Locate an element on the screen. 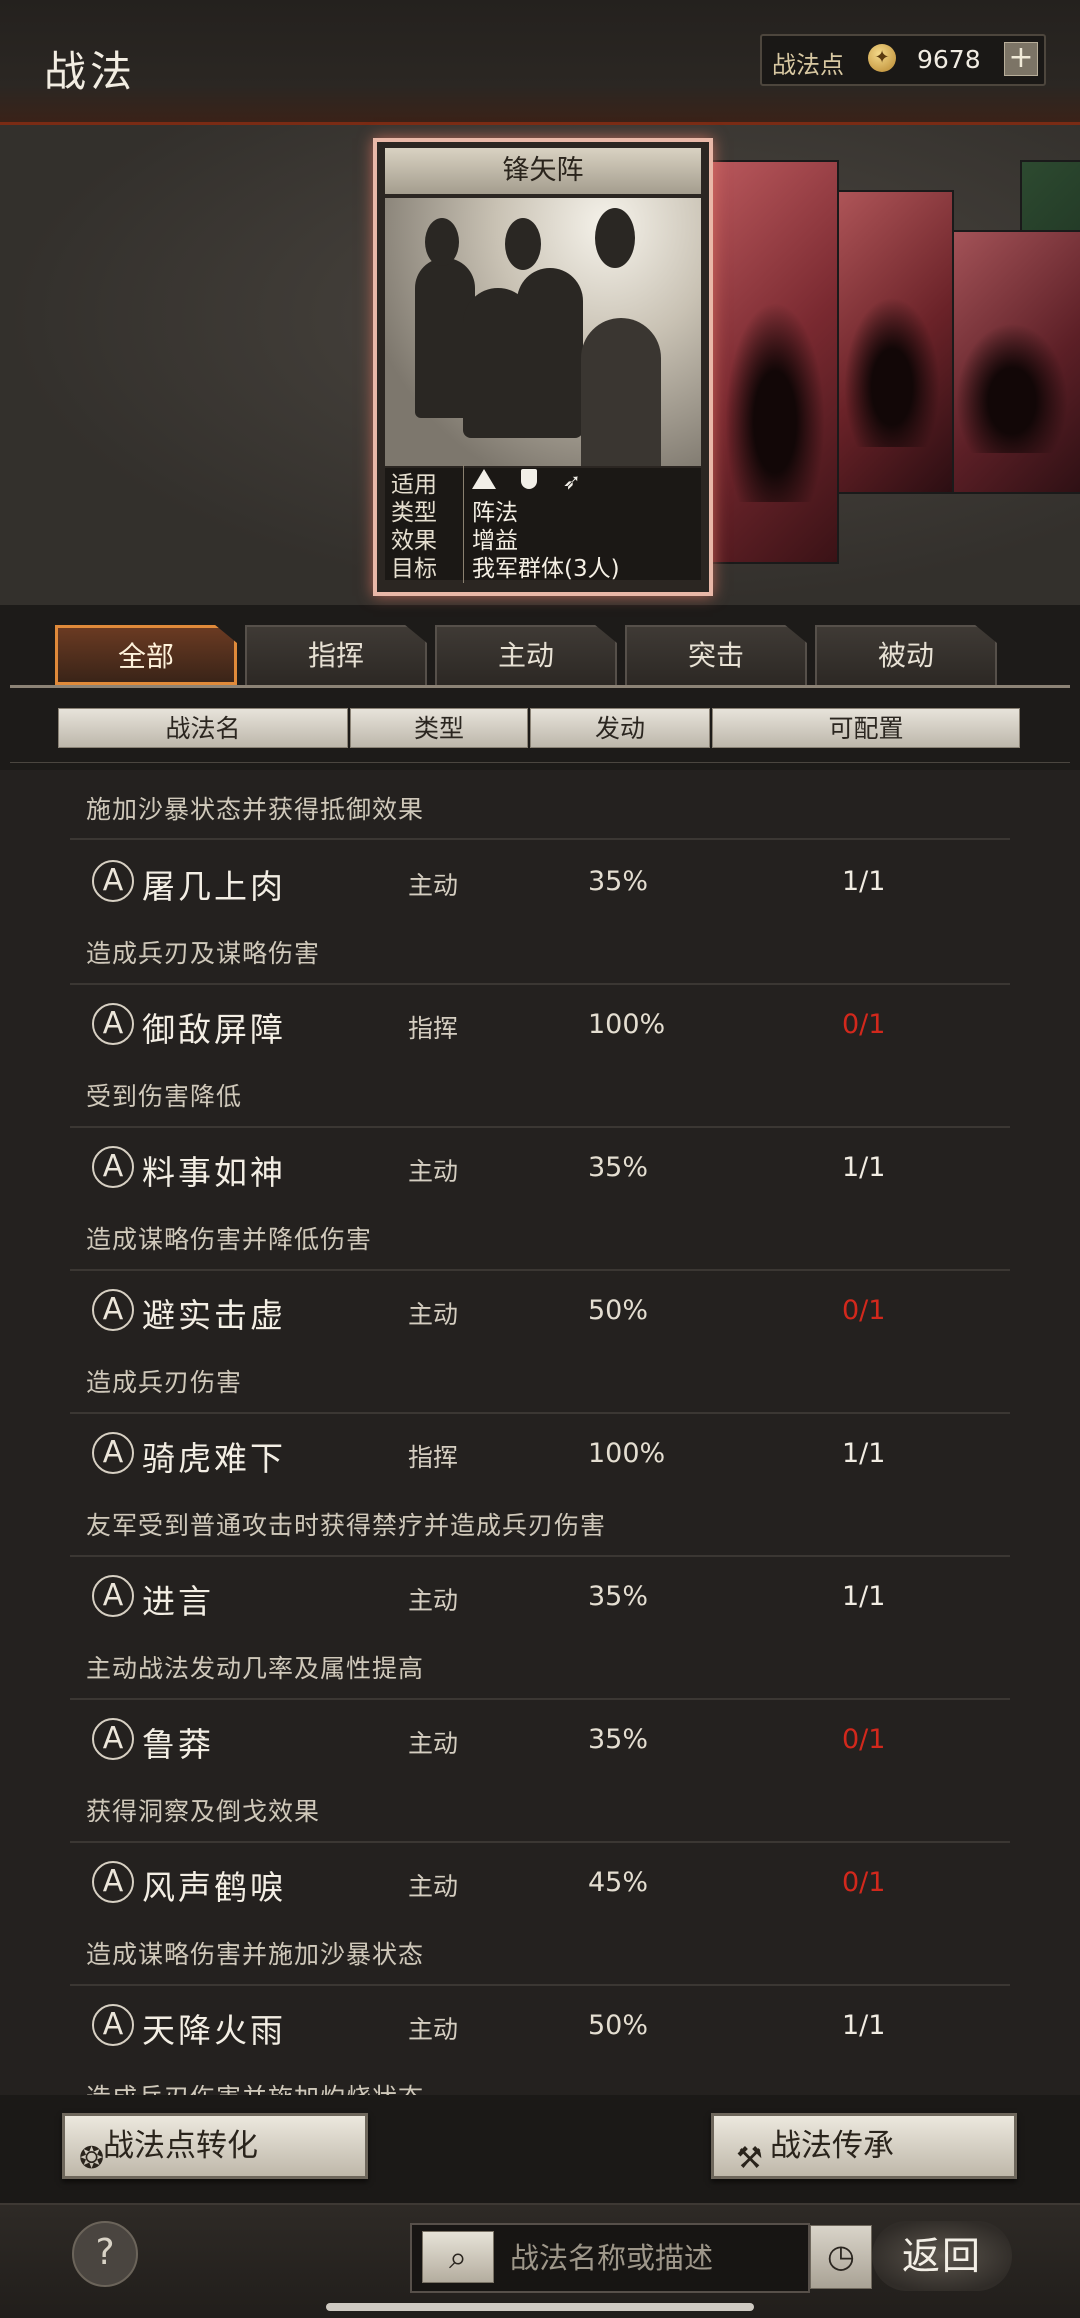 The height and width of the screenshot is (2318, 1080). back-button: 返回 is located at coordinates (942, 2256).